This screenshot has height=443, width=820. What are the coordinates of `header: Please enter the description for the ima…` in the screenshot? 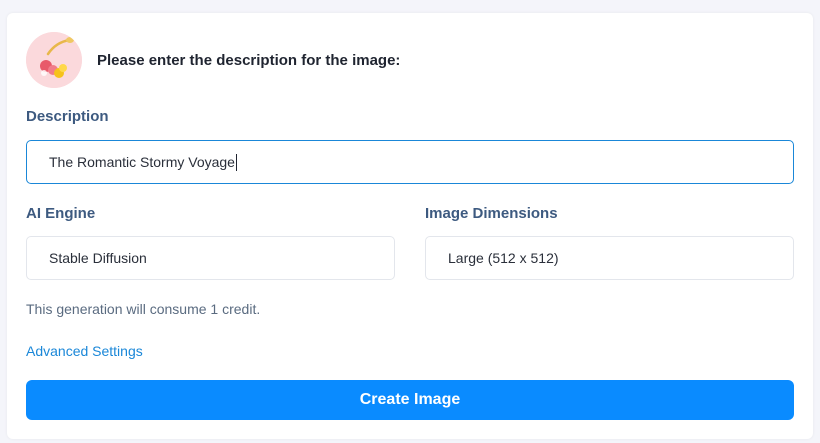 It's located at (213, 60).